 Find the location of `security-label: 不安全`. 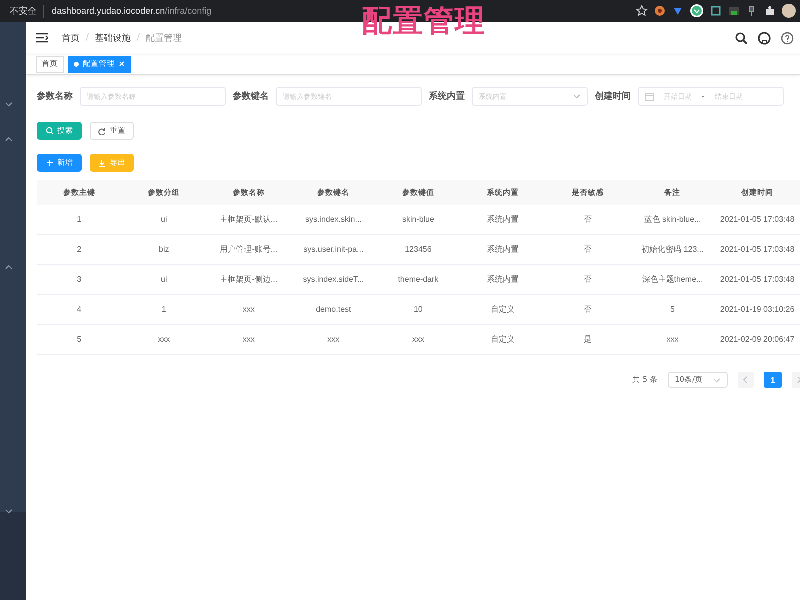

security-label: 不安全 is located at coordinates (27, 11).